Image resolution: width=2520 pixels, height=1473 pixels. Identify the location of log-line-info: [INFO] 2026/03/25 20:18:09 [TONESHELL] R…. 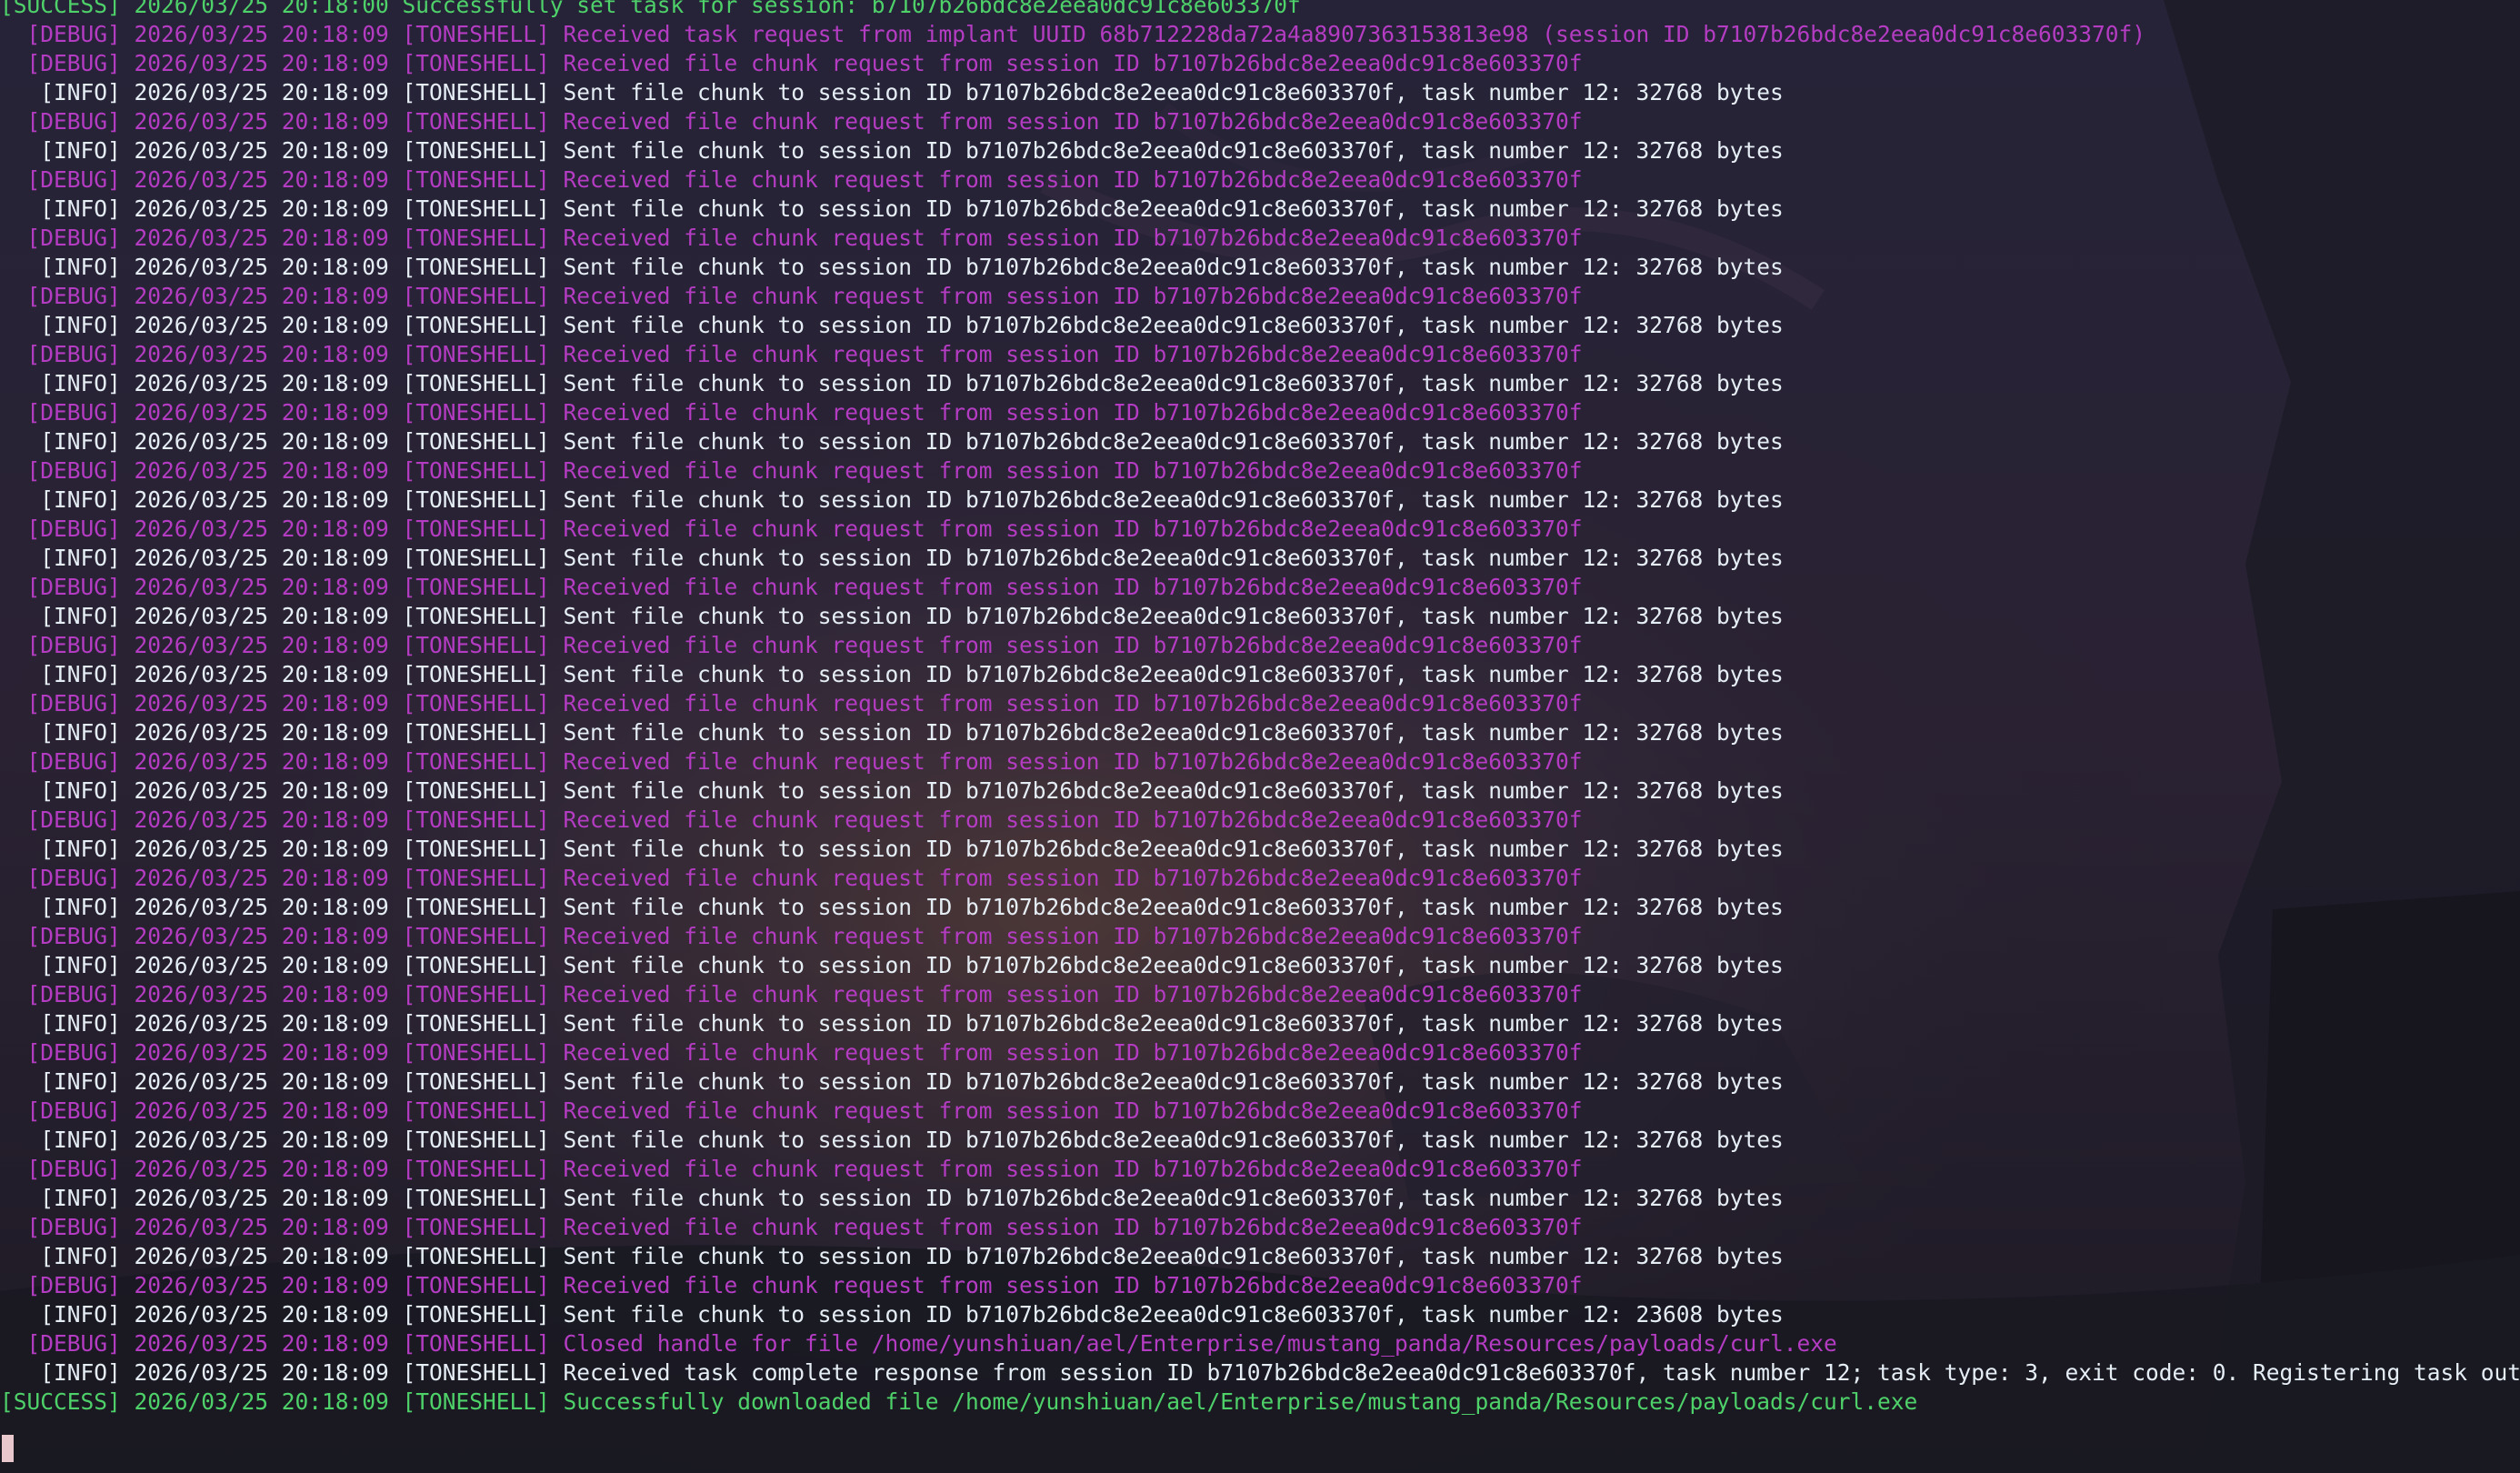
(1260, 1372).